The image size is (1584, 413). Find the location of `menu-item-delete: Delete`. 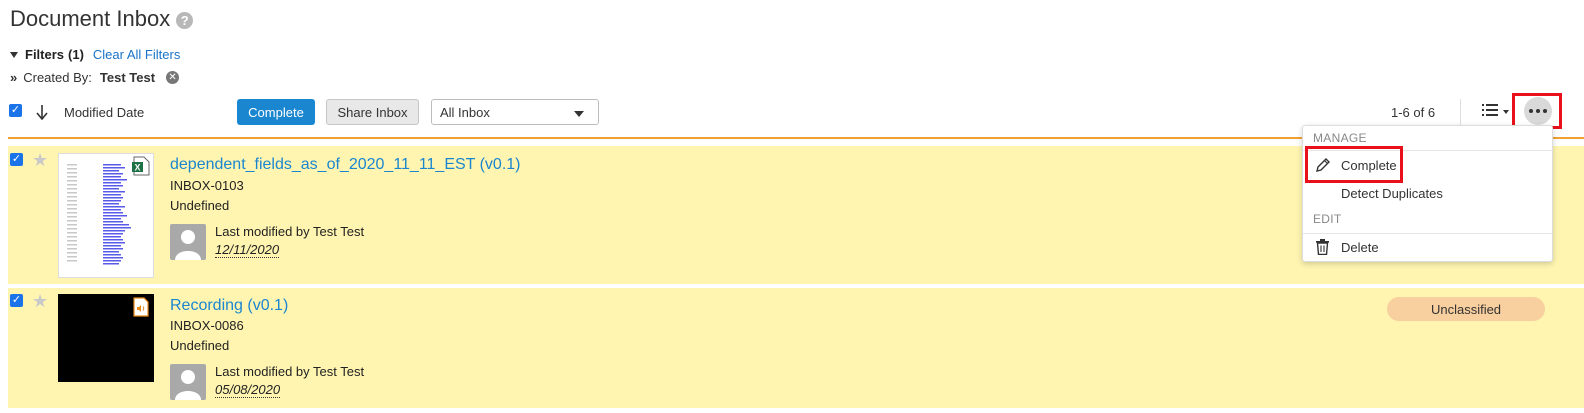

menu-item-delete: Delete is located at coordinates (1360, 247).